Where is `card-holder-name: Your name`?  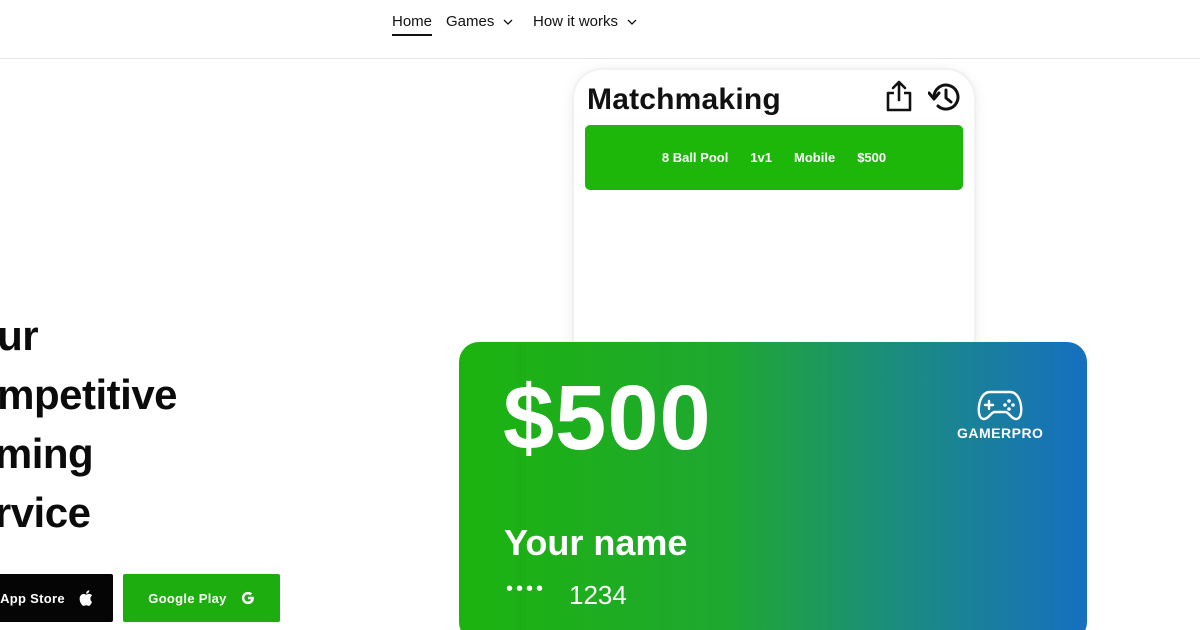
card-holder-name: Your name is located at coordinates (596, 542).